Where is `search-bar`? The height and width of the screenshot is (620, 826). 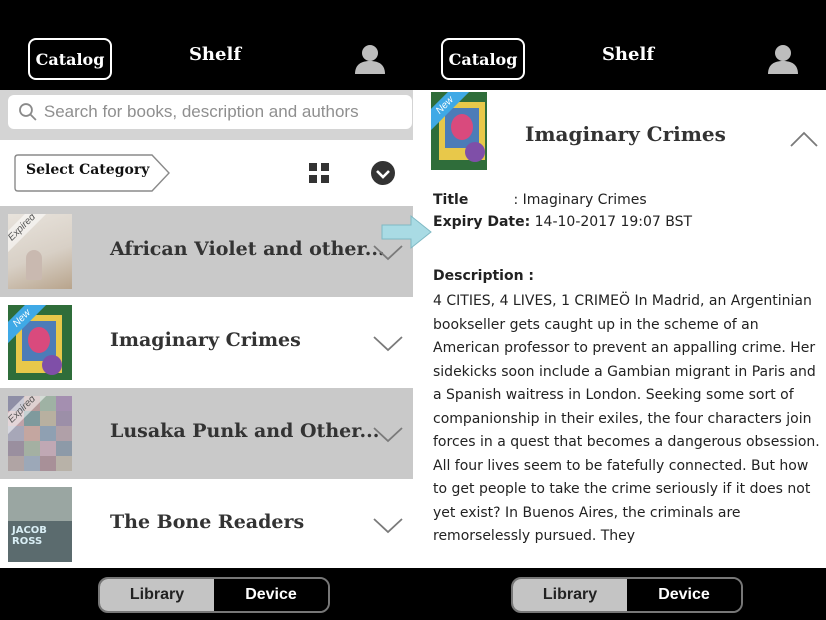 search-bar is located at coordinates (206, 115).